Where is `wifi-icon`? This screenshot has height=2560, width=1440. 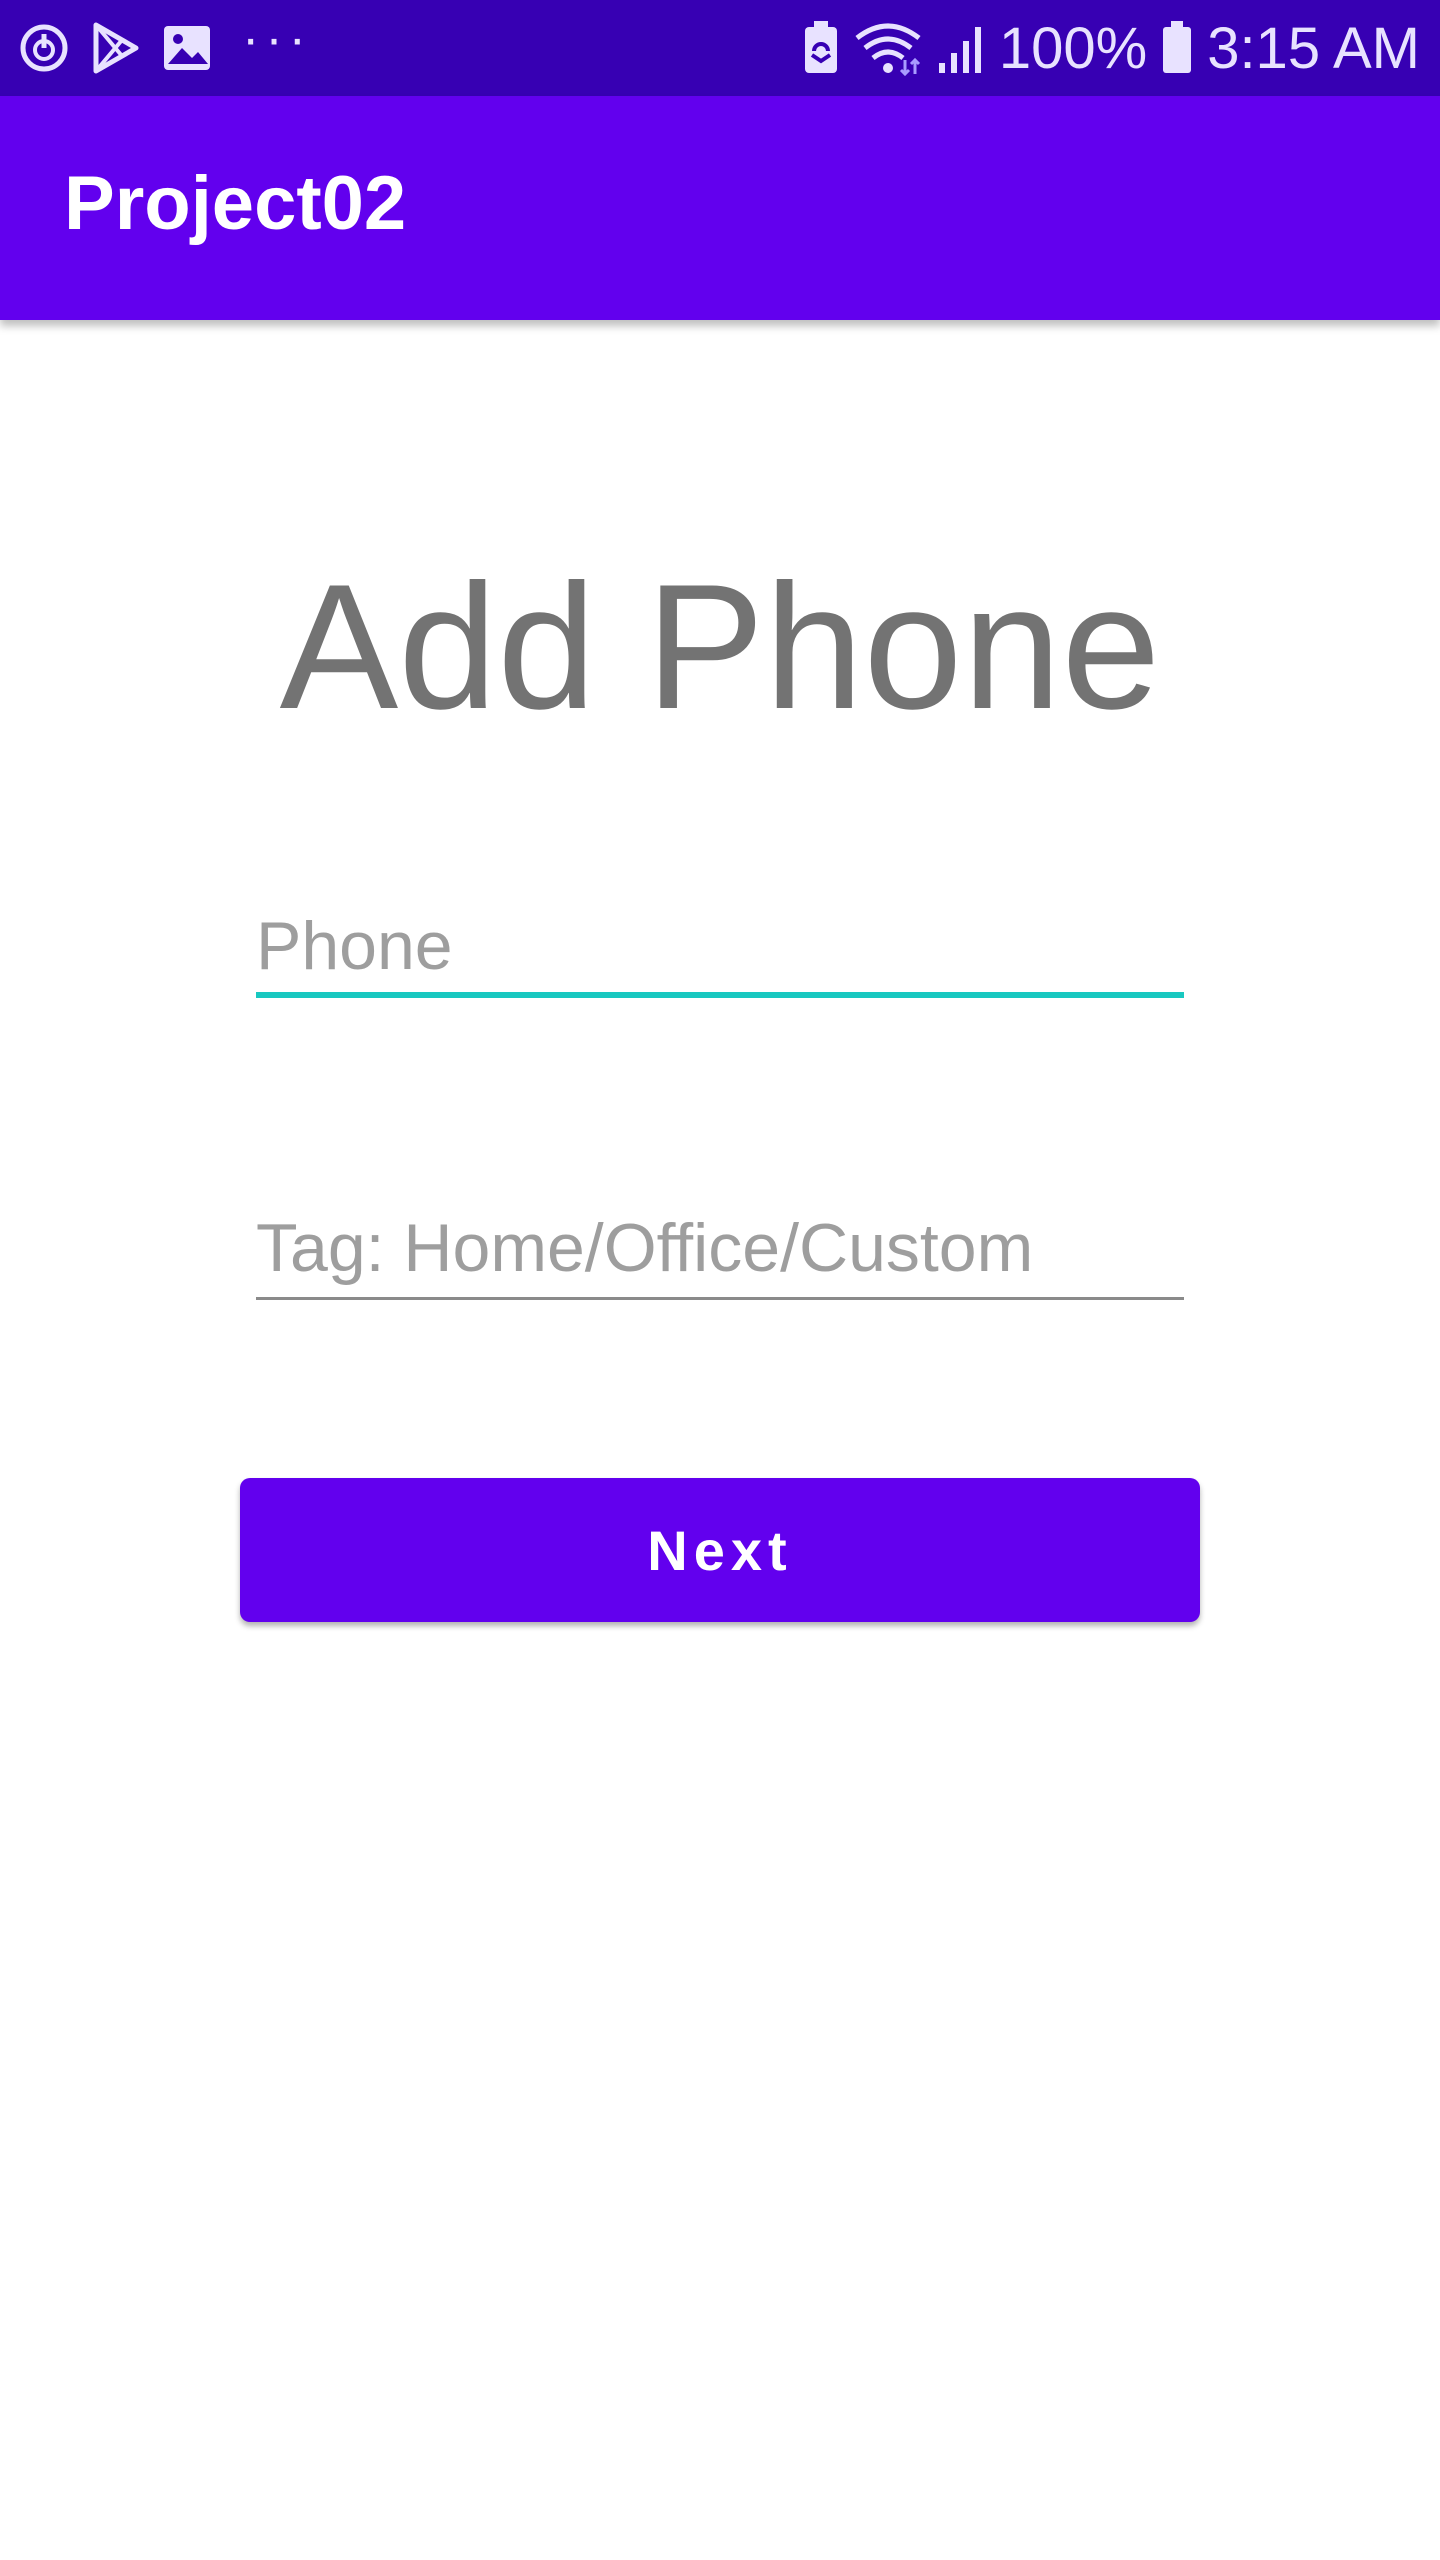
wifi-icon is located at coordinates (888, 48).